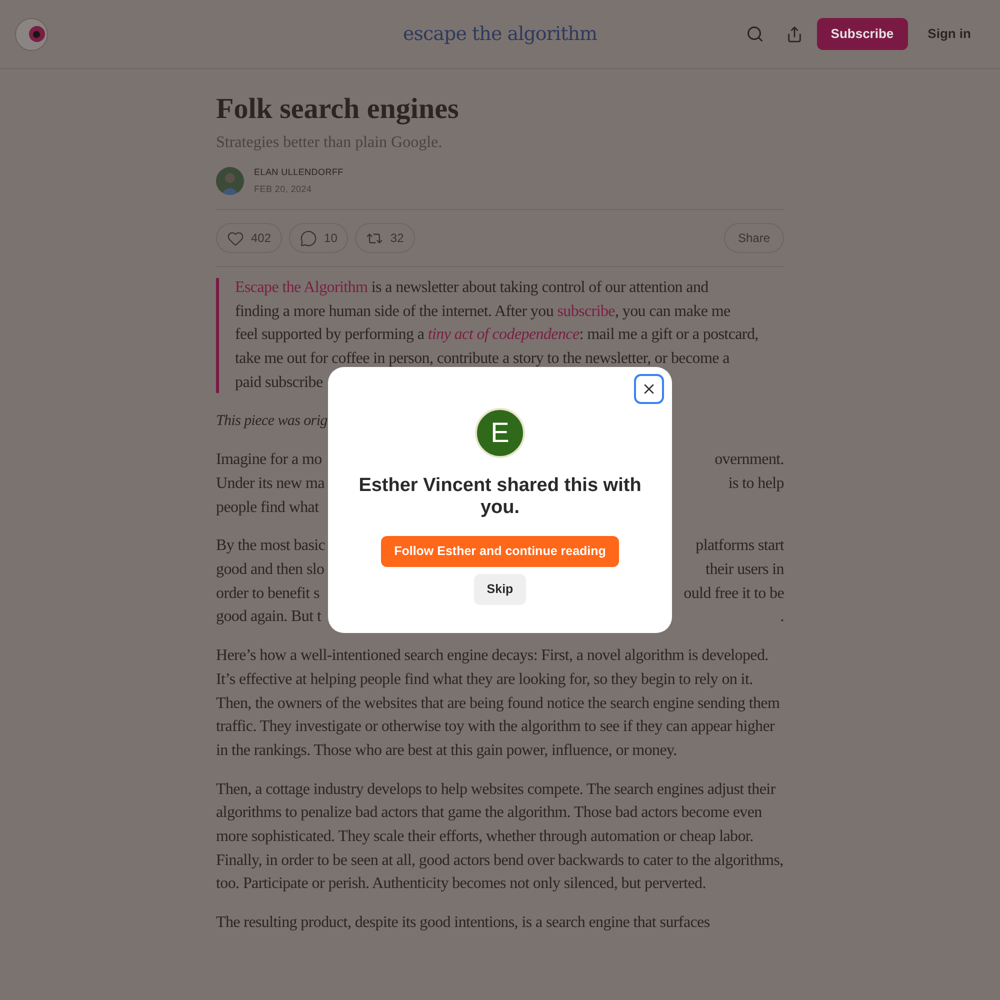  What do you see at coordinates (500, 837) in the screenshot?
I see `paragraph-text: Then, a cottage industry develops to help websites compete. The search engines adjust their algorithms to penalize bad actors that game the algorithm. Those bad actors become even more sophisticated. They scale their efforts, whether through automation or cheap labor. Finally, in order to be seen at all, good actors bend over backwards to cater to the algorithms, too. Participate or perish. Authenticity becomes not only silenced, but perverted.` at bounding box center [500, 837].